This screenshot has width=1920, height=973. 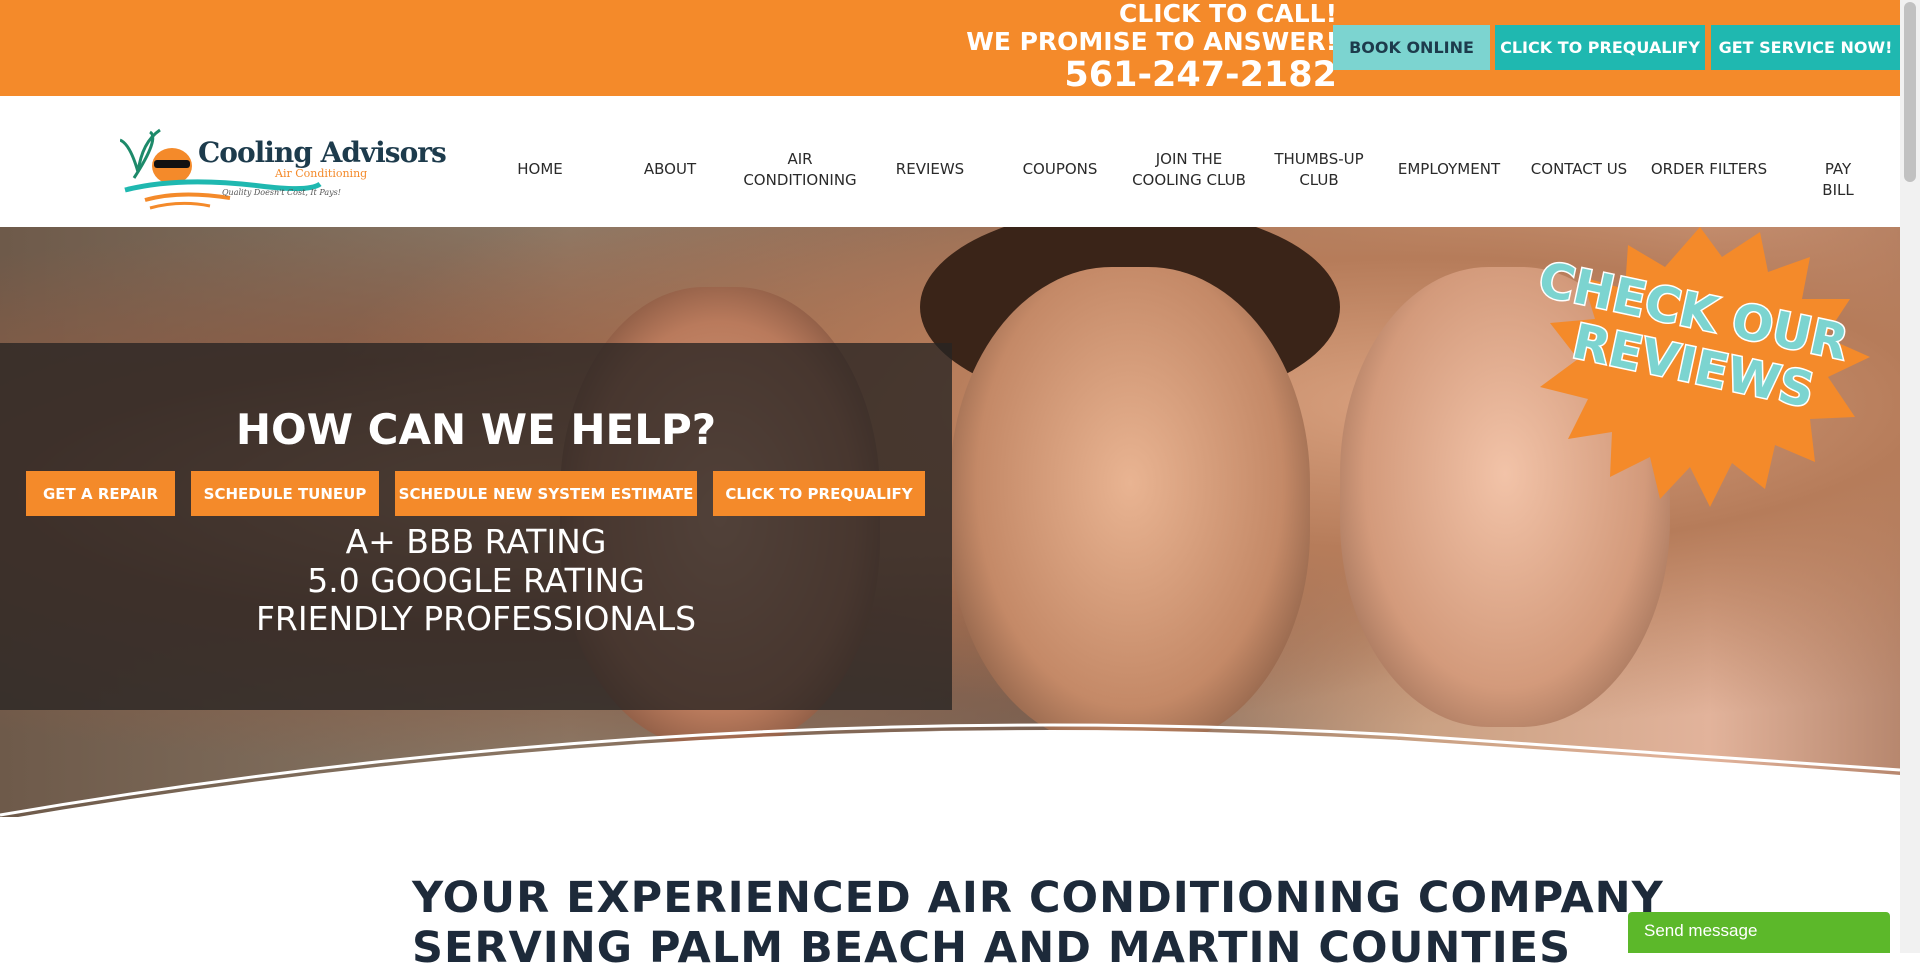 What do you see at coordinates (1411, 47) in the screenshot?
I see `book-online-button: BOOK ONLINE` at bounding box center [1411, 47].